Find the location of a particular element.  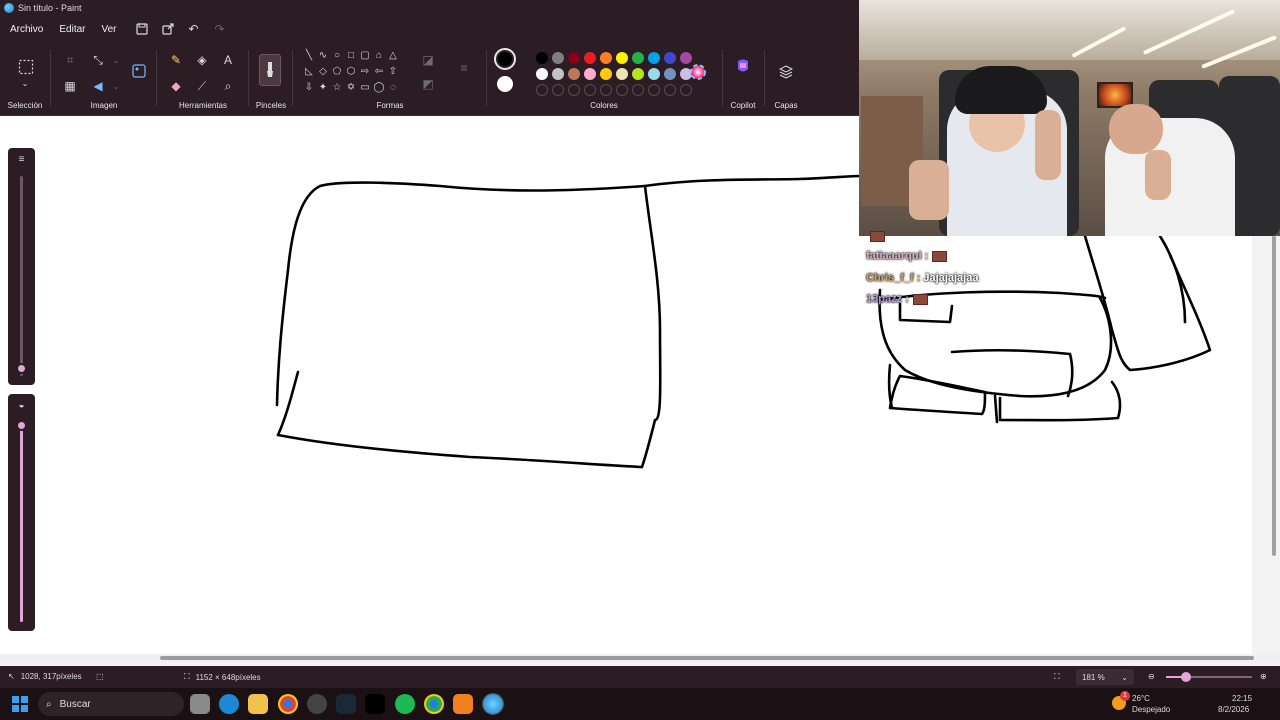

magnifier-icon: ⌕ is located at coordinates (228, 86).